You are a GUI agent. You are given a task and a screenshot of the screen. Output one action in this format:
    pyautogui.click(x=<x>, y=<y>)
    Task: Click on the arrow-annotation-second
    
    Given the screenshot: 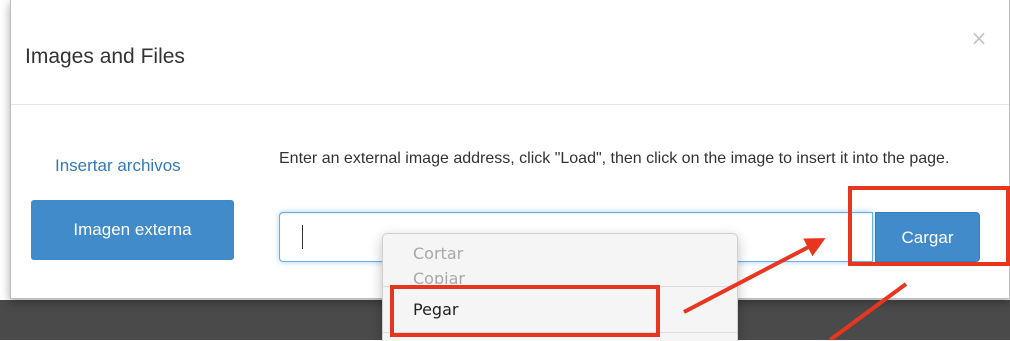 What is the action you would take?
    pyautogui.click(x=868, y=311)
    